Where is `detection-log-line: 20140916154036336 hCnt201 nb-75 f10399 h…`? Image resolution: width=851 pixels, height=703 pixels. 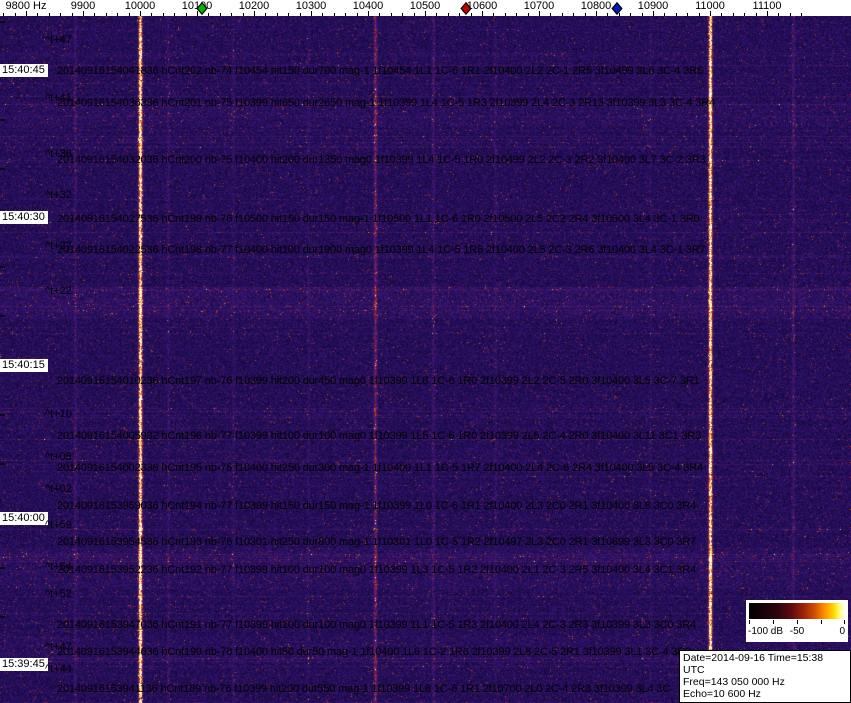 detection-log-line: 20140916154036336 hCnt201 nb-75 f10399 h… is located at coordinates (386, 103).